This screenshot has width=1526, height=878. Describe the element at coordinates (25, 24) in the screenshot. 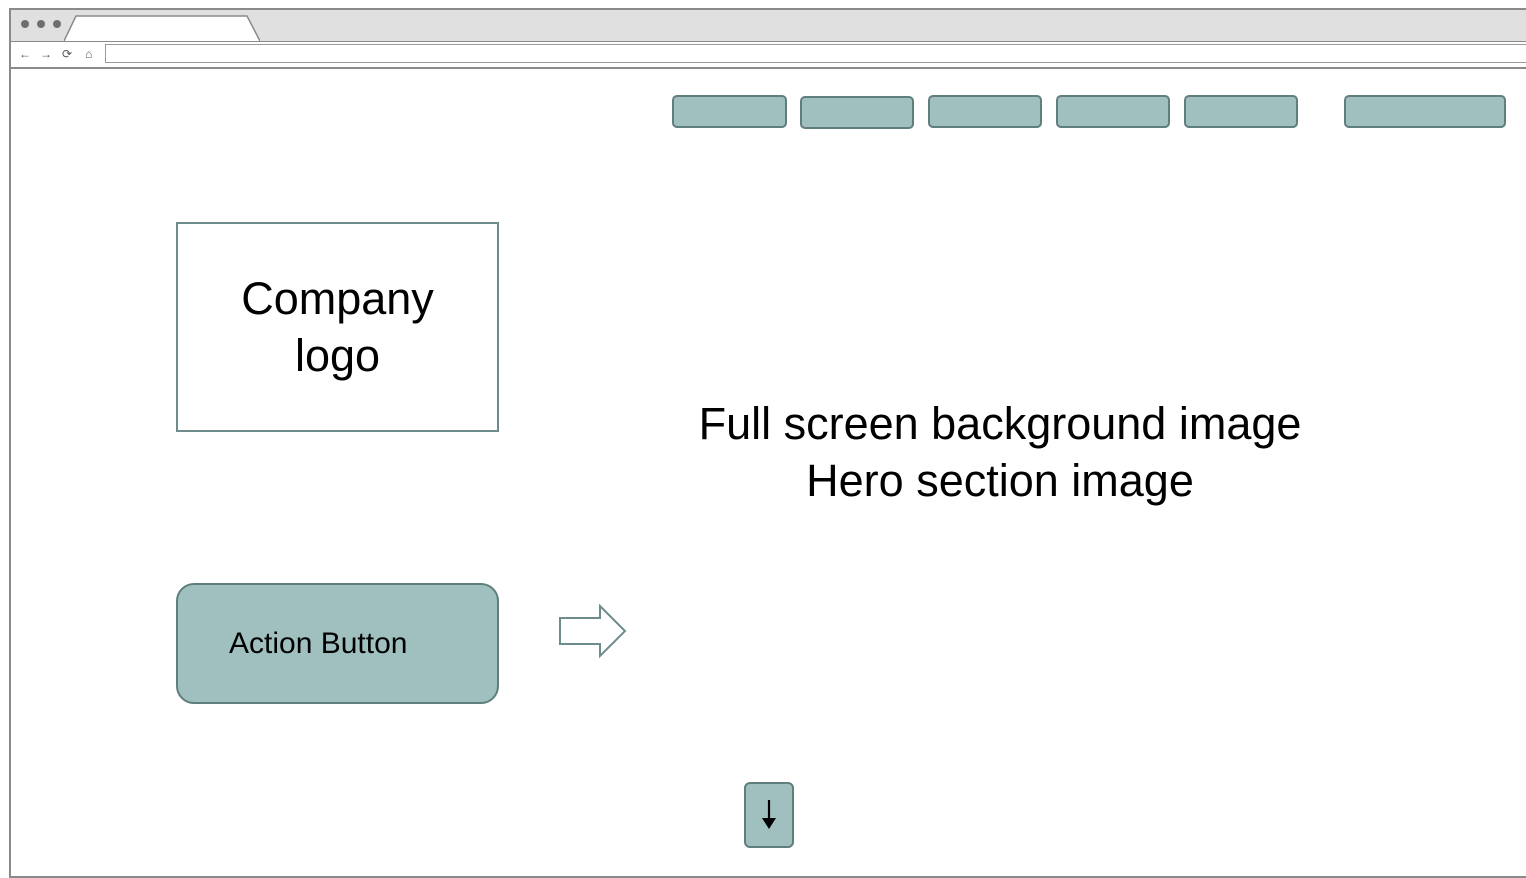

I see `window-close-icon` at that location.